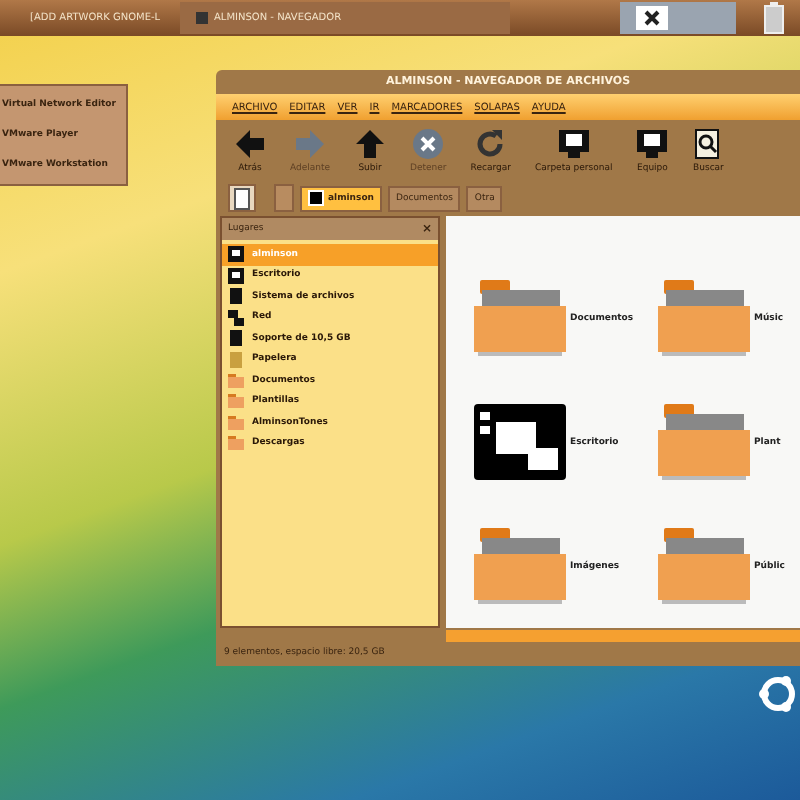 This screenshot has width=800, height=800. What do you see at coordinates (284, 198) in the screenshot?
I see `scroll-left-button` at bounding box center [284, 198].